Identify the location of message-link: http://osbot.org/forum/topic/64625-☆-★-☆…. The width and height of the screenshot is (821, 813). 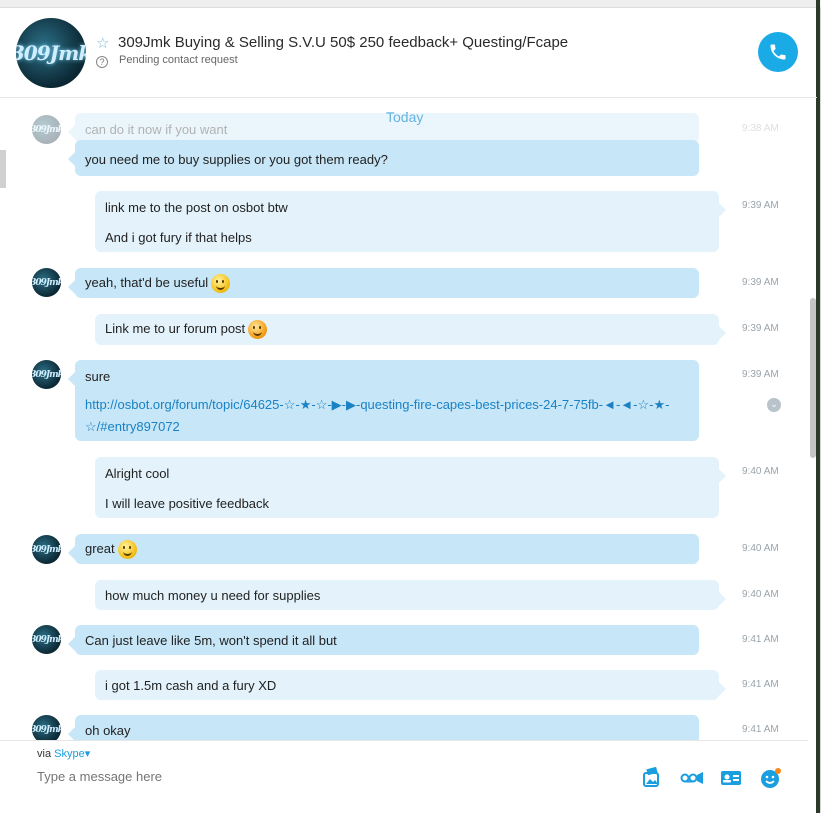
(385, 416).